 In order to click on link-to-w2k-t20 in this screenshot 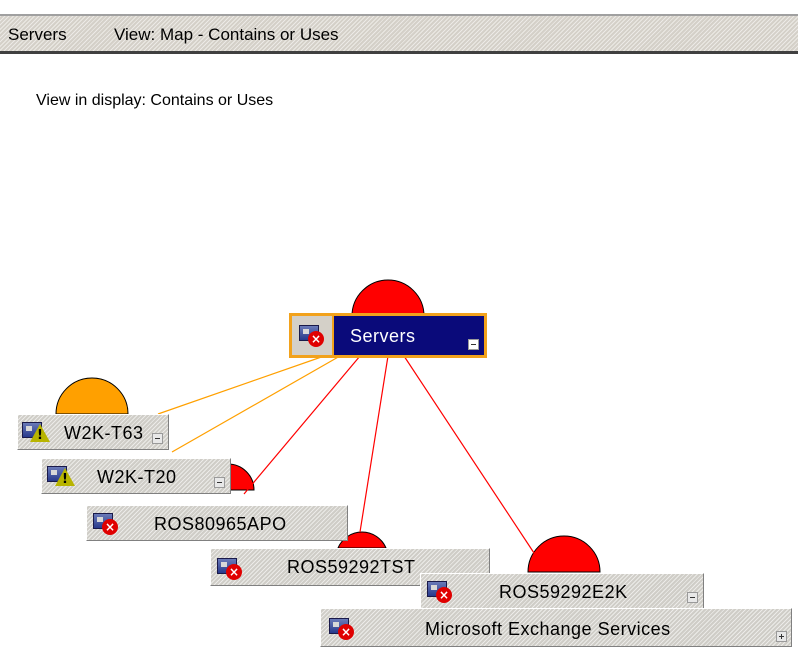, I will do `click(256, 404)`.